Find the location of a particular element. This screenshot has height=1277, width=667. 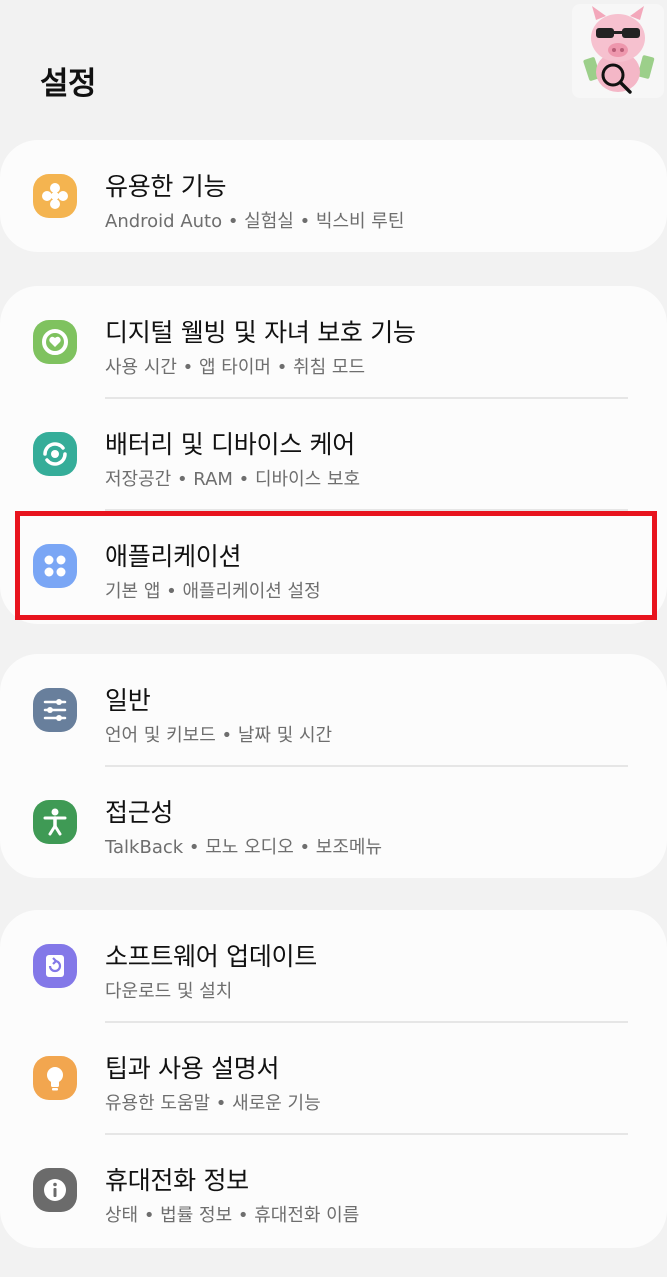

menu-item-useful-features: 유용한 기능 Android Auto • 실험실 • 빅스비 루틴 is located at coordinates (333, 196).